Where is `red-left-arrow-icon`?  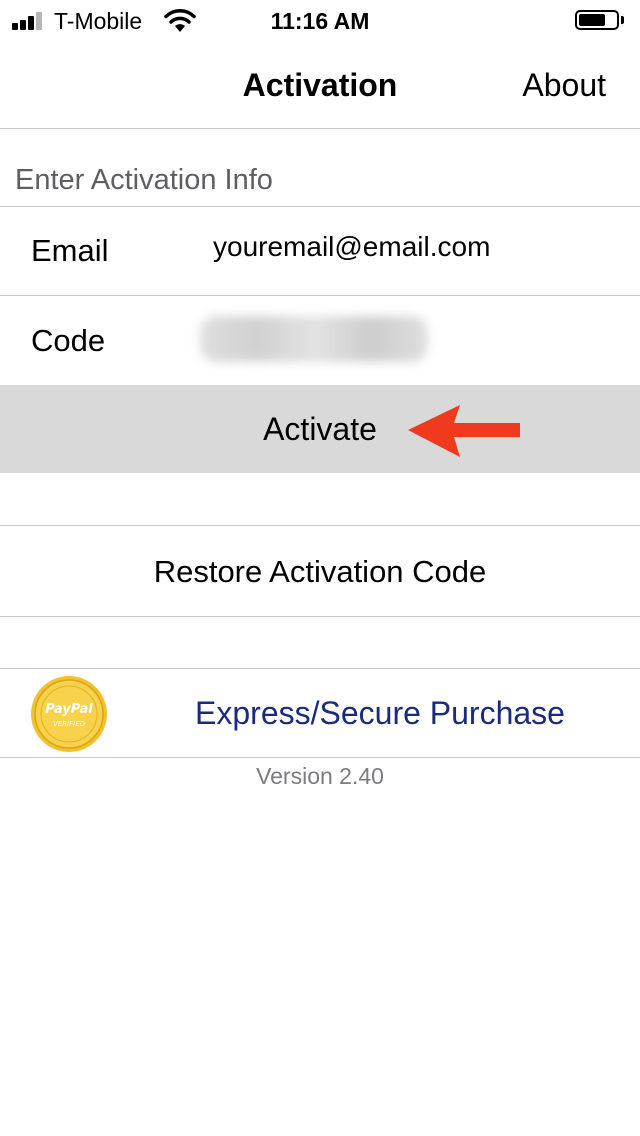 red-left-arrow-icon is located at coordinates (464, 431).